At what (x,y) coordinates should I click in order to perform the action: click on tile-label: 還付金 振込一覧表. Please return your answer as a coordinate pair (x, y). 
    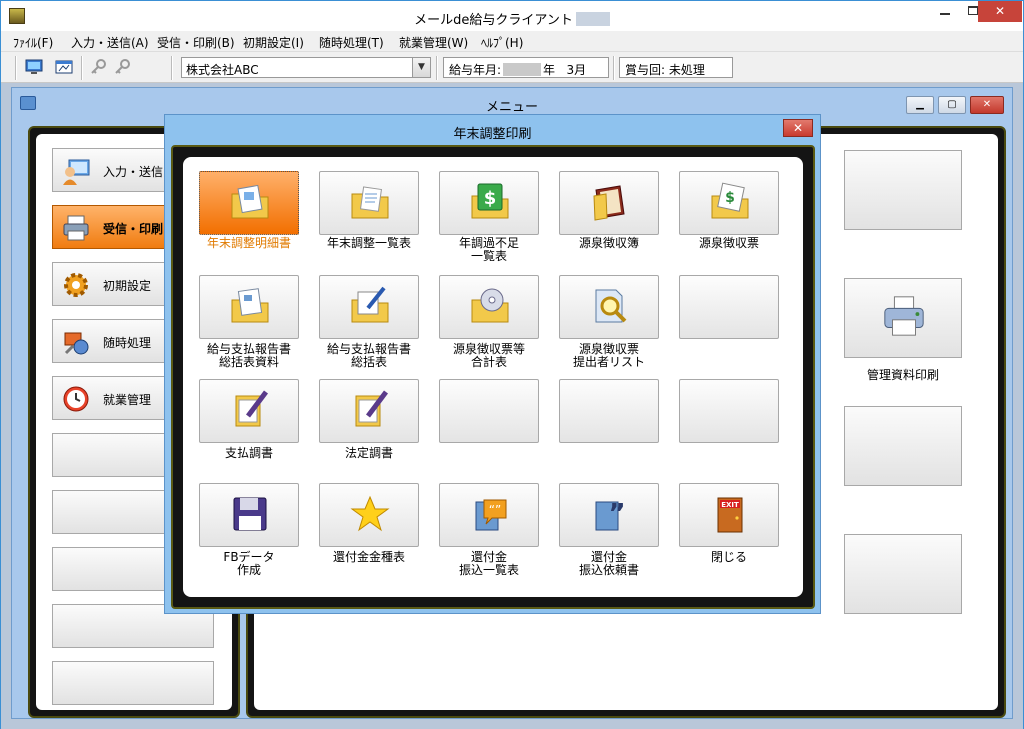
    Looking at the image, I should click on (488, 563).